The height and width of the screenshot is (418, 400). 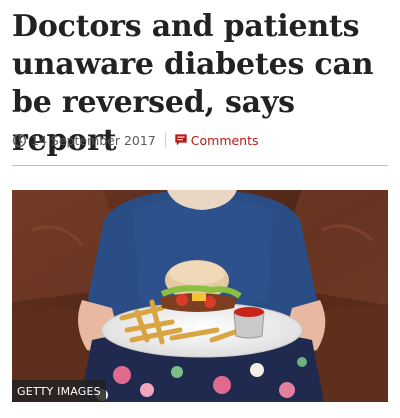 What do you see at coordinates (165, 140) in the screenshot?
I see `meta-divider` at bounding box center [165, 140].